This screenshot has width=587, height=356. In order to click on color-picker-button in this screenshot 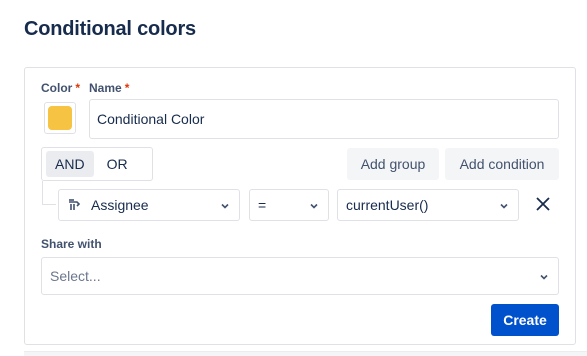, I will do `click(60, 118)`.